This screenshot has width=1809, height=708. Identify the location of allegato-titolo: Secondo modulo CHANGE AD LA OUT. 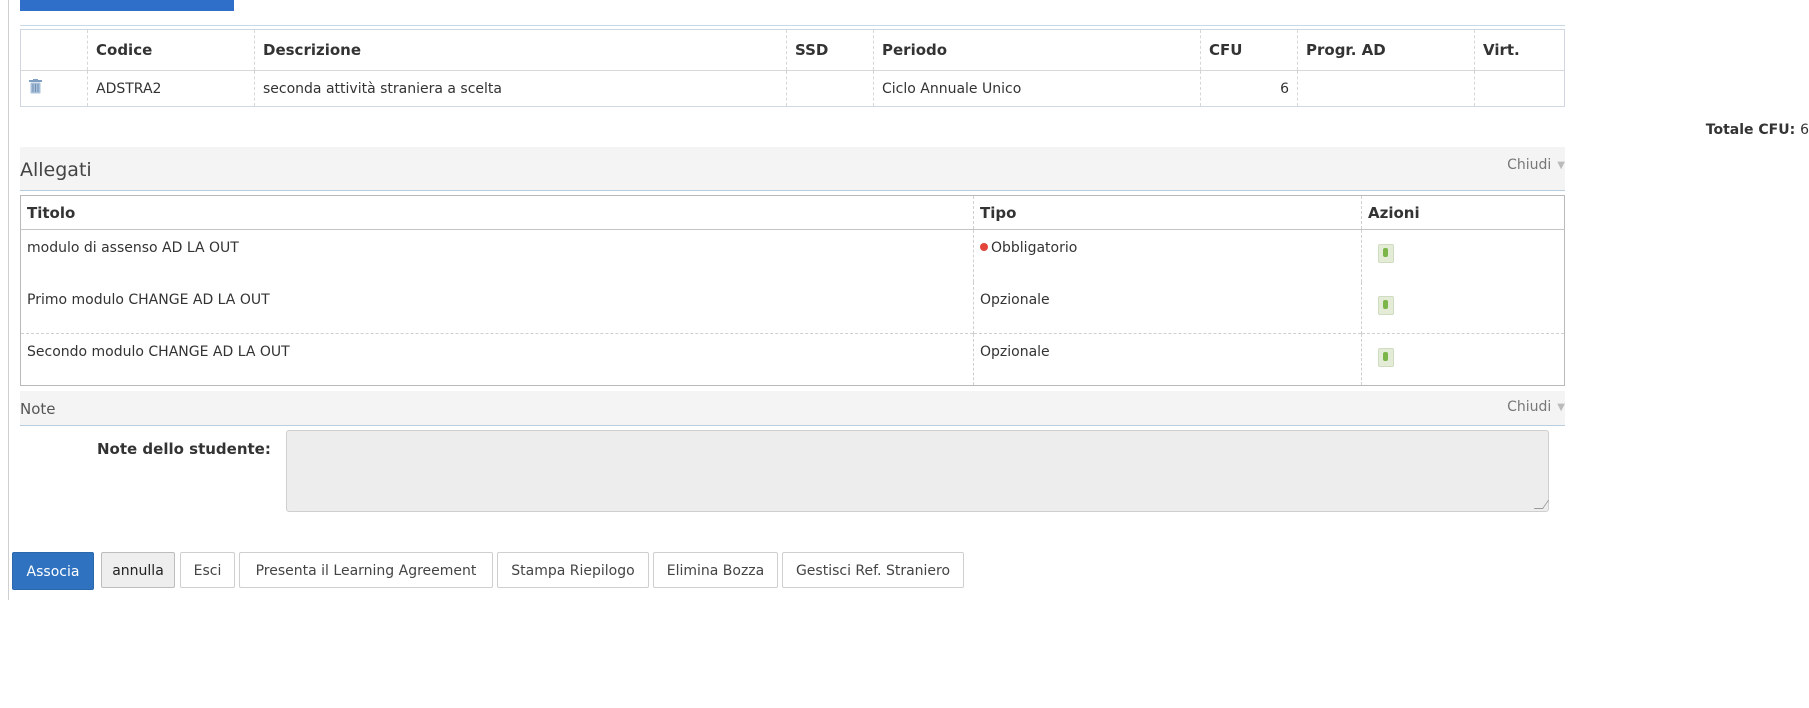
(497, 359).